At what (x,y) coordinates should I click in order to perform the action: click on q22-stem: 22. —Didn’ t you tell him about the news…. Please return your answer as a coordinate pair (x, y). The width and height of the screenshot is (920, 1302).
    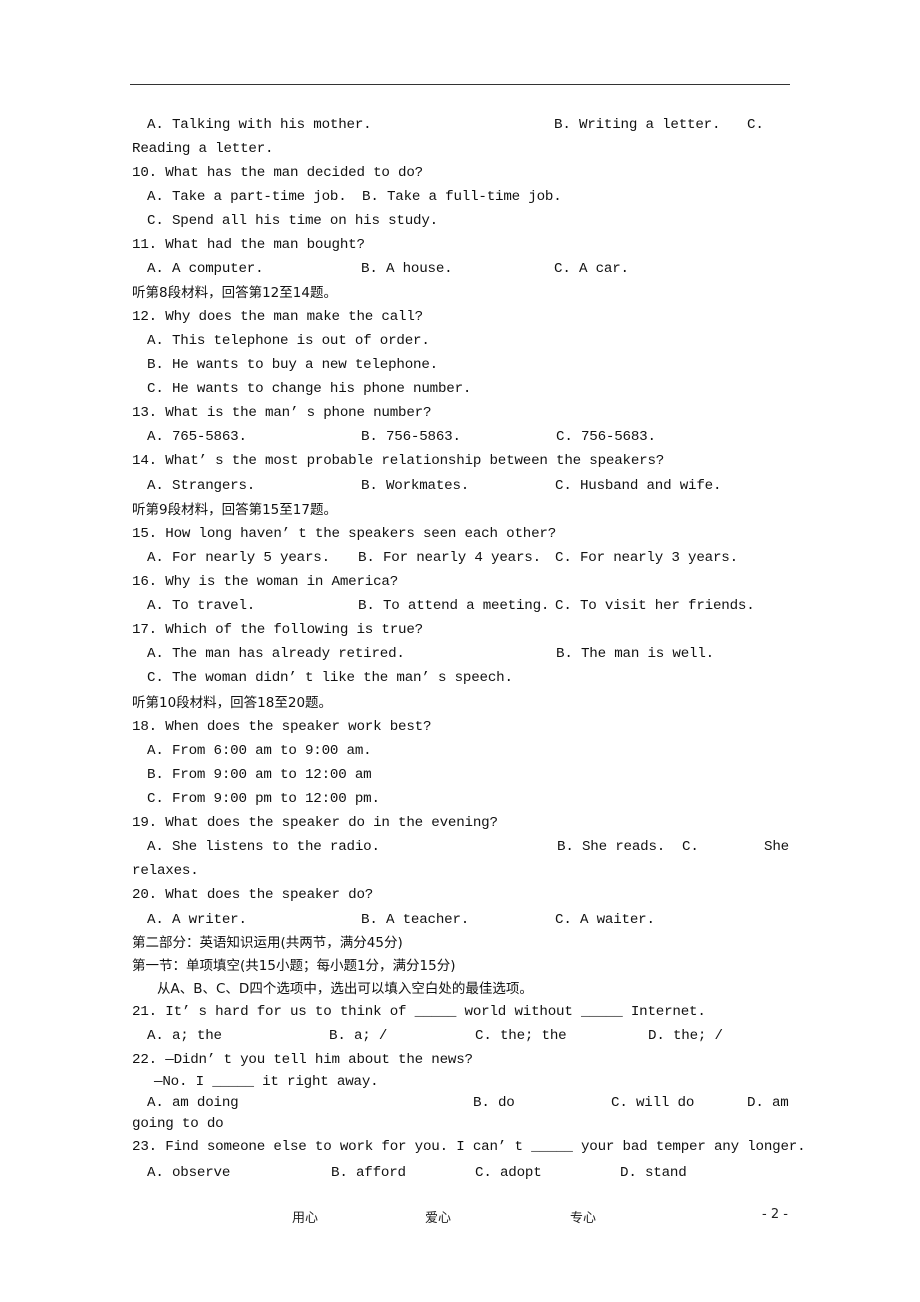
    Looking at the image, I should click on (302, 1060).